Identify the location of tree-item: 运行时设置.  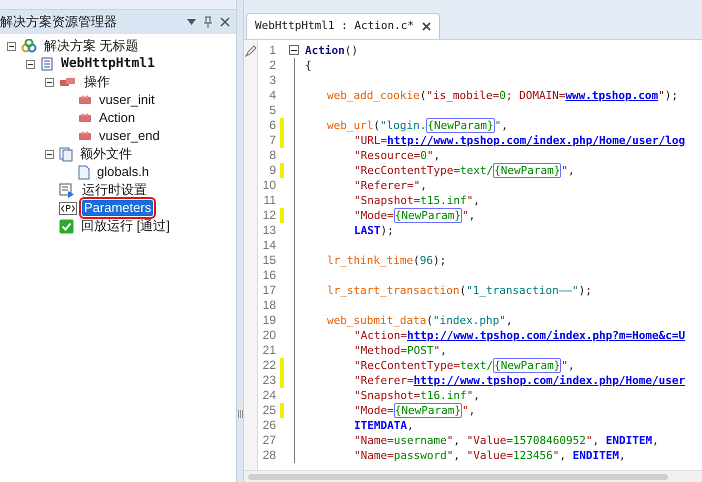
(114, 190).